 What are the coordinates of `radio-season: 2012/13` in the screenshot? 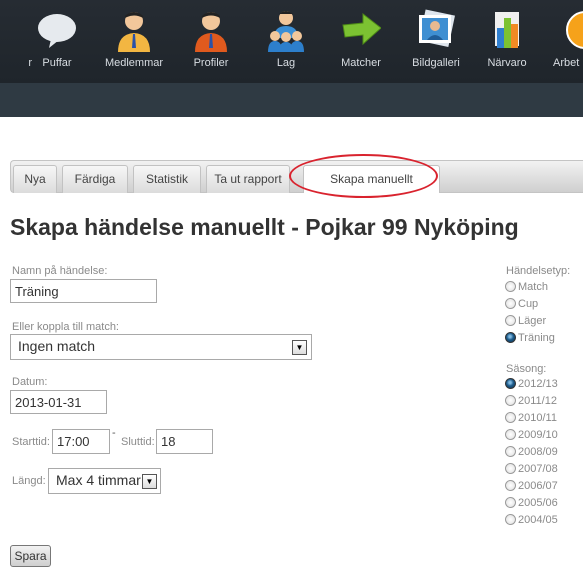 It's located at (531, 385).